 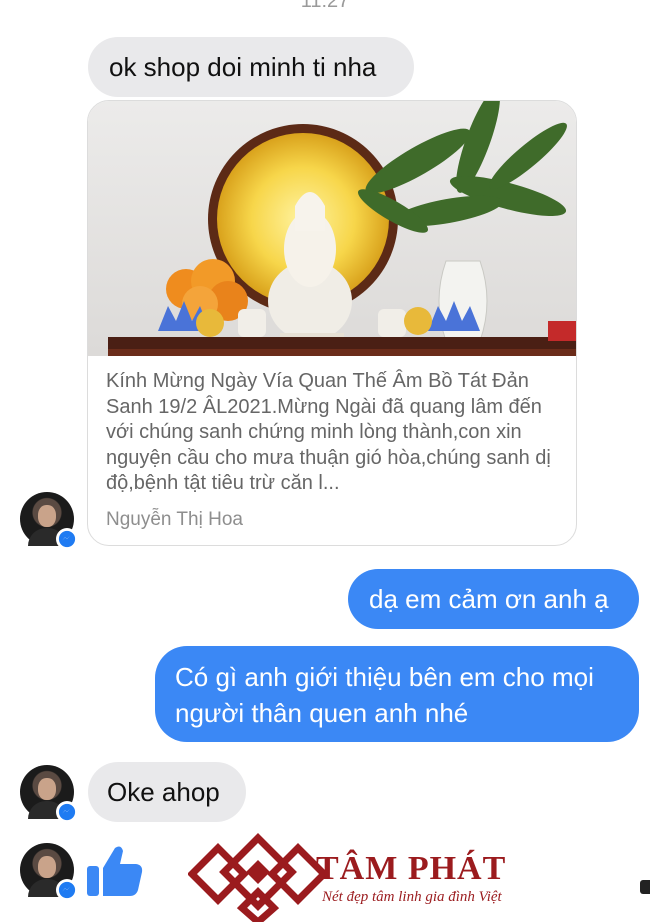 I want to click on thumbs-up-icon, so click(x=115, y=870).